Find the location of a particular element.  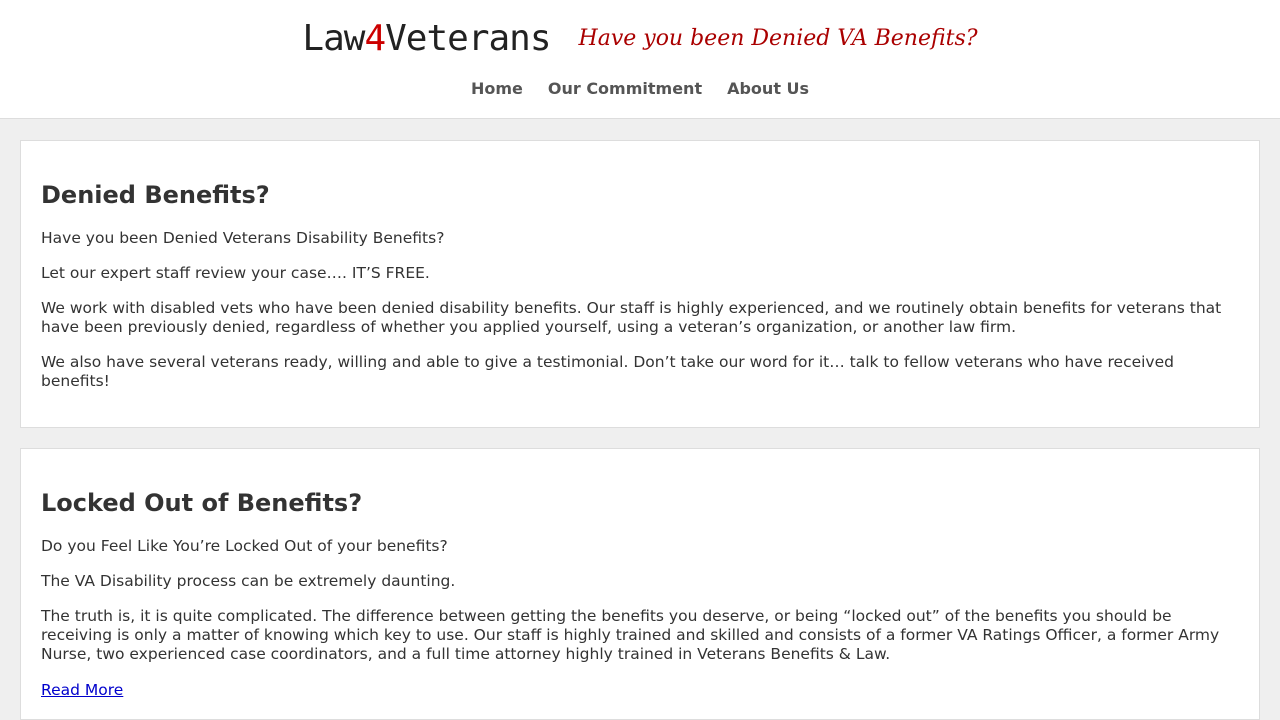

logo-text-4: 4 is located at coordinates (375, 38).